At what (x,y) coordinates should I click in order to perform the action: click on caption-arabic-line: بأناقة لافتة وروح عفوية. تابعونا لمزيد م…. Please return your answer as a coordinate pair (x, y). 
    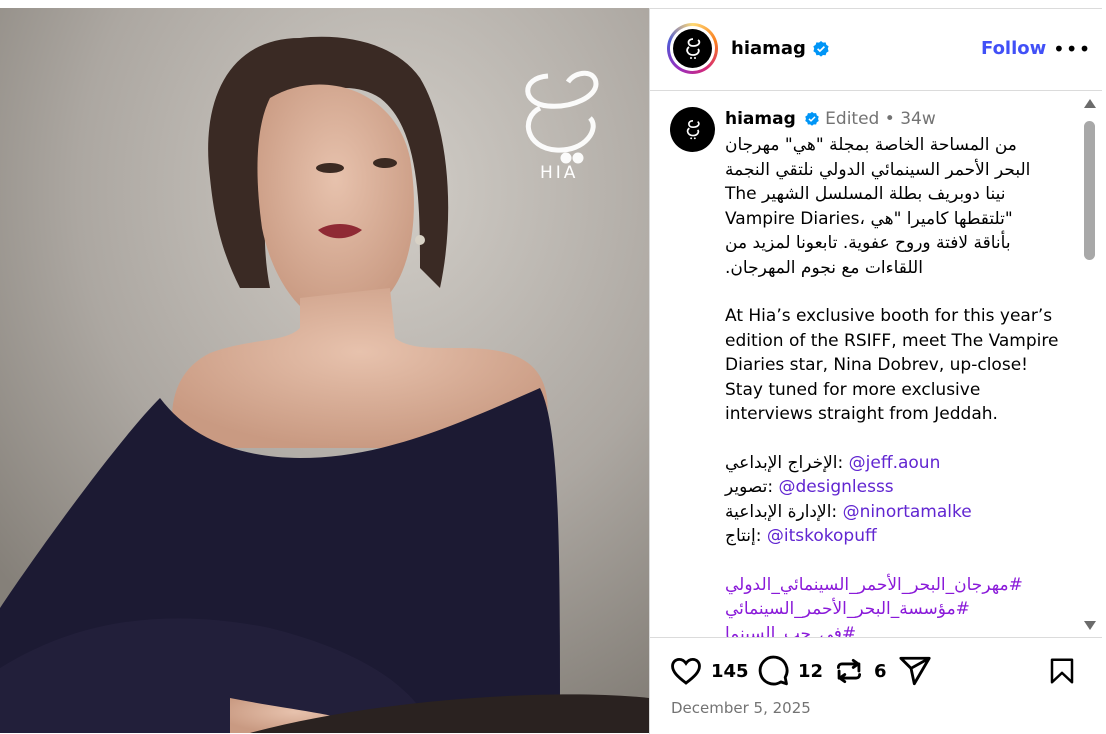
    Looking at the image, I should click on (868, 243).